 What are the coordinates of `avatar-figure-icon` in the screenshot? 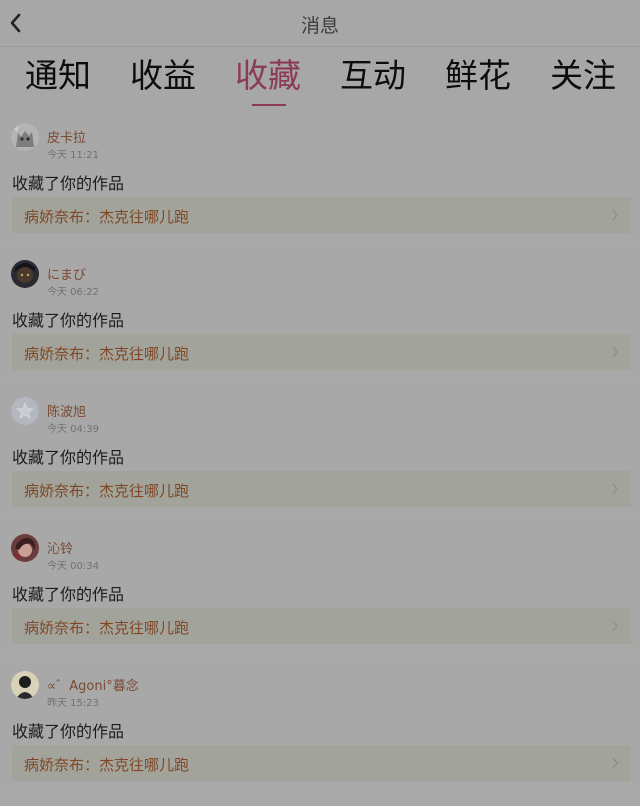 It's located at (25, 685).